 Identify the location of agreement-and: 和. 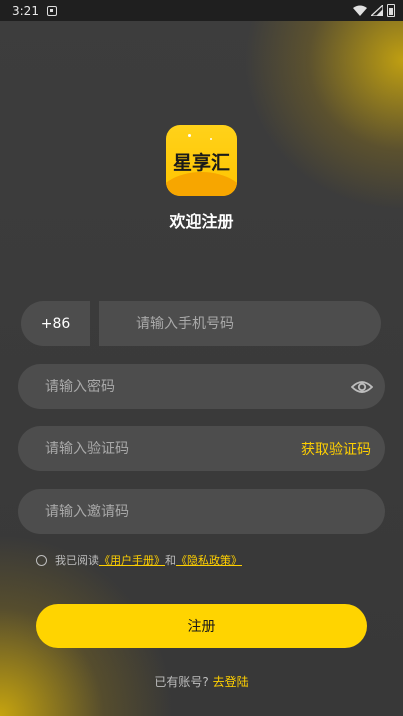
(170, 560).